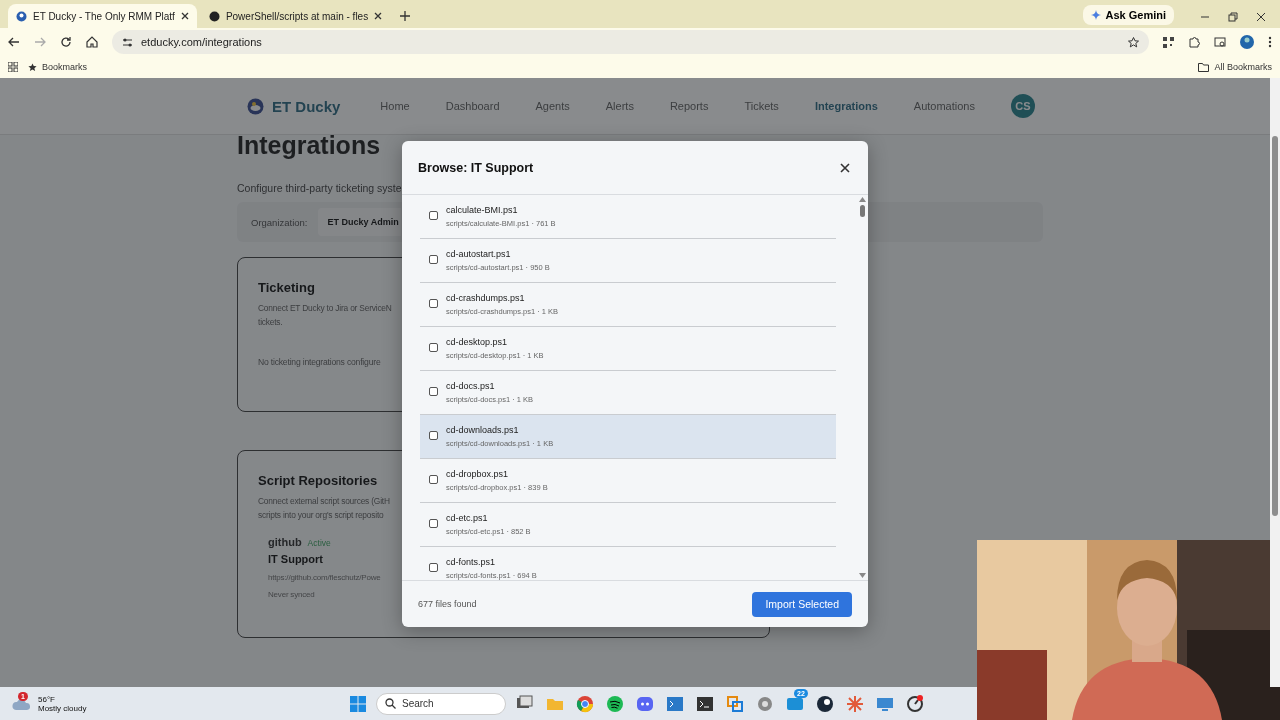  What do you see at coordinates (320, 188) in the screenshot?
I see `page-description: Configure third-party ticketing syste` at bounding box center [320, 188].